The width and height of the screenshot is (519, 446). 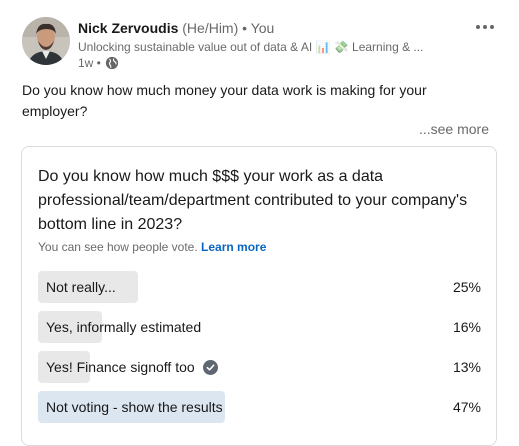 I want to click on see-more-link: ...see more, so click(x=454, y=129).